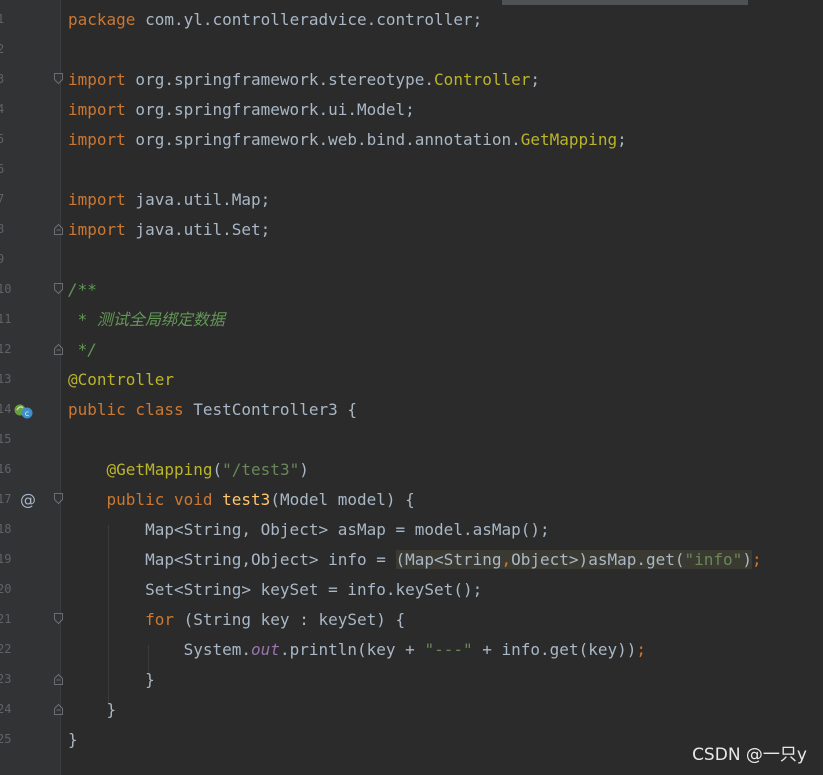 This screenshot has height=775, width=823. I want to click on line-number: 5, so click(2, 139).